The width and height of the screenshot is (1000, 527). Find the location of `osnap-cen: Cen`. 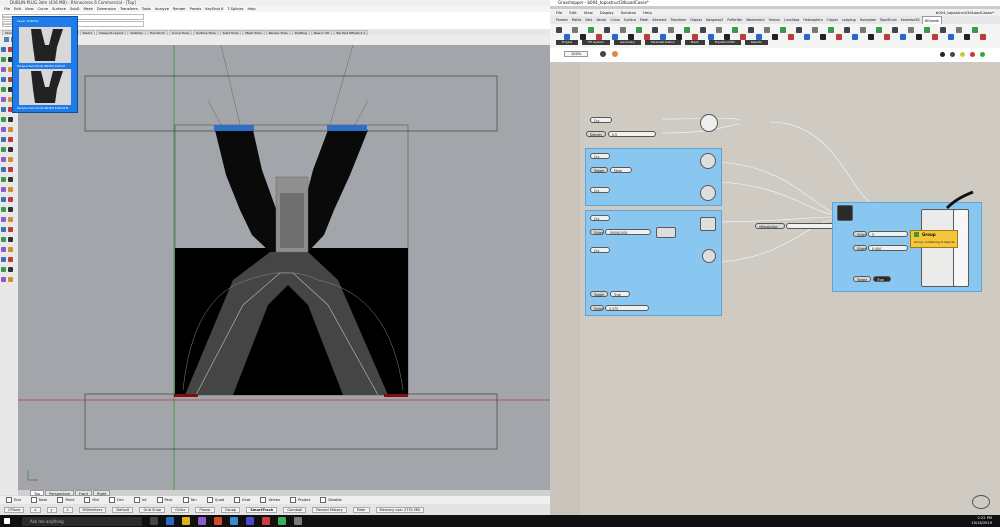

osnap-cen: Cen is located at coordinates (116, 500).